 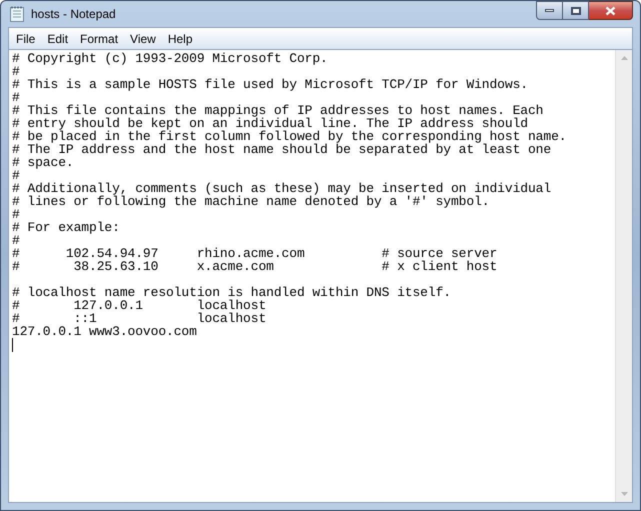 I want to click on text-line: # entry should be kept on an individual line. The IP address should, so click(x=270, y=123).